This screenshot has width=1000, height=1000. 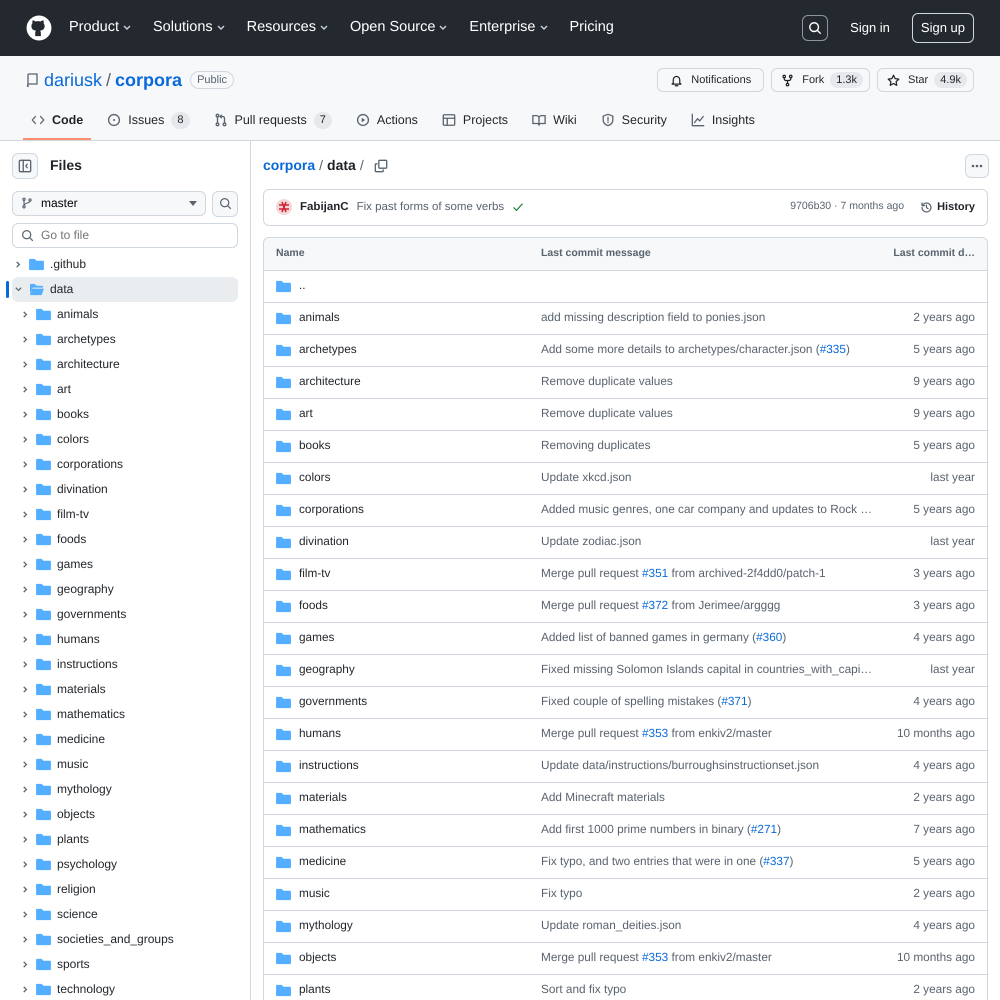 What do you see at coordinates (332, 830) in the screenshot?
I see `folder-name-link: mathematics` at bounding box center [332, 830].